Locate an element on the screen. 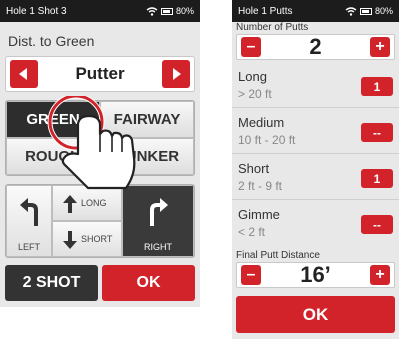 The image size is (399, 339). lie-green-button: GREEN is located at coordinates (53, 119).